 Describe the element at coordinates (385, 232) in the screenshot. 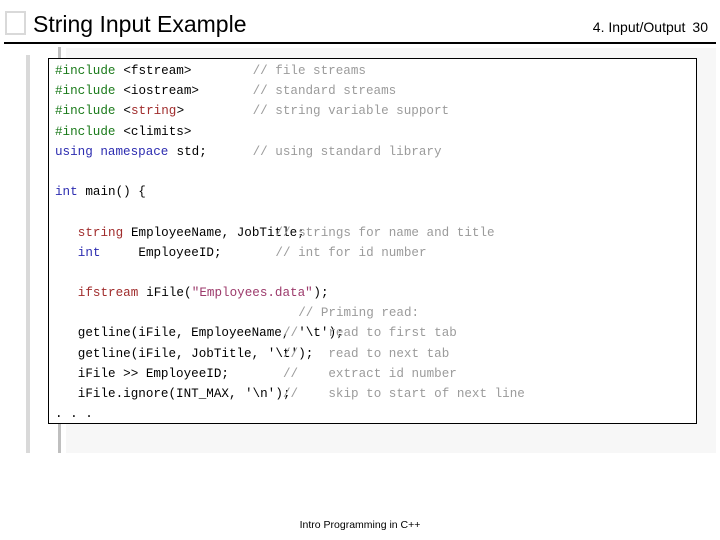

I see `code-comment: // strings for name and title` at that location.